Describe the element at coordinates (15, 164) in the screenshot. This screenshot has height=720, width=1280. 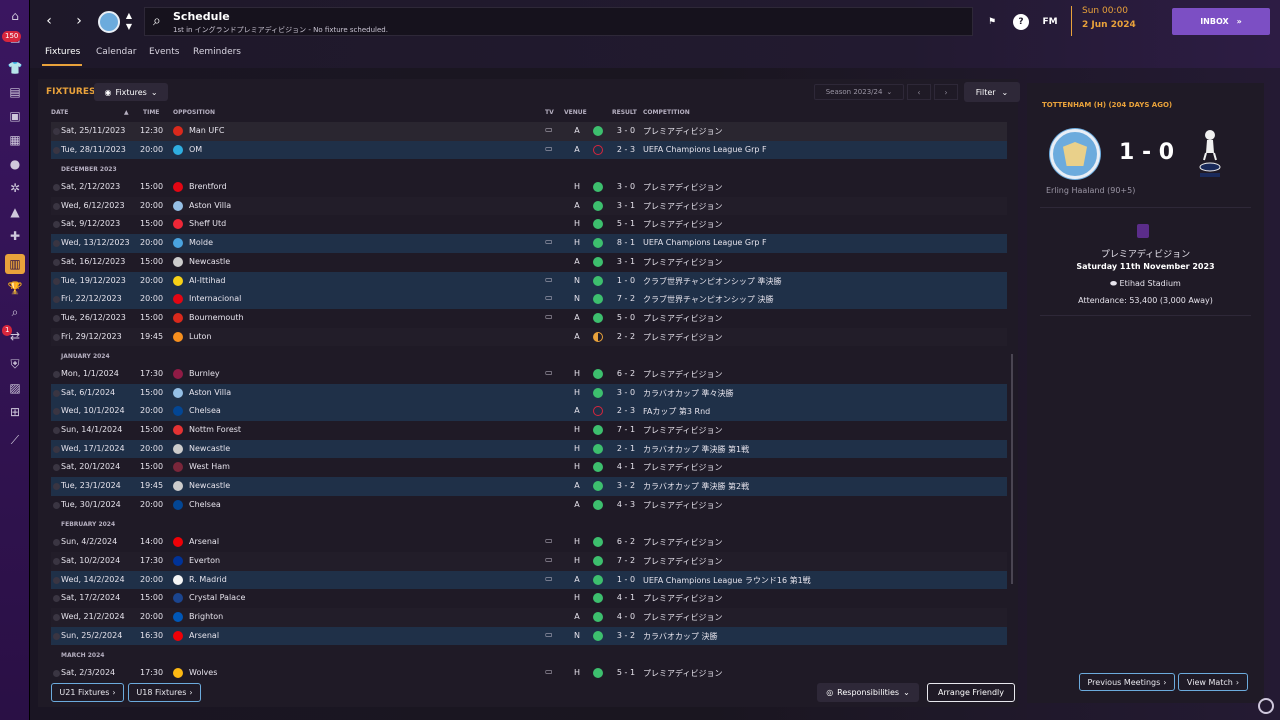
I see `medical-icon: ●` at that location.